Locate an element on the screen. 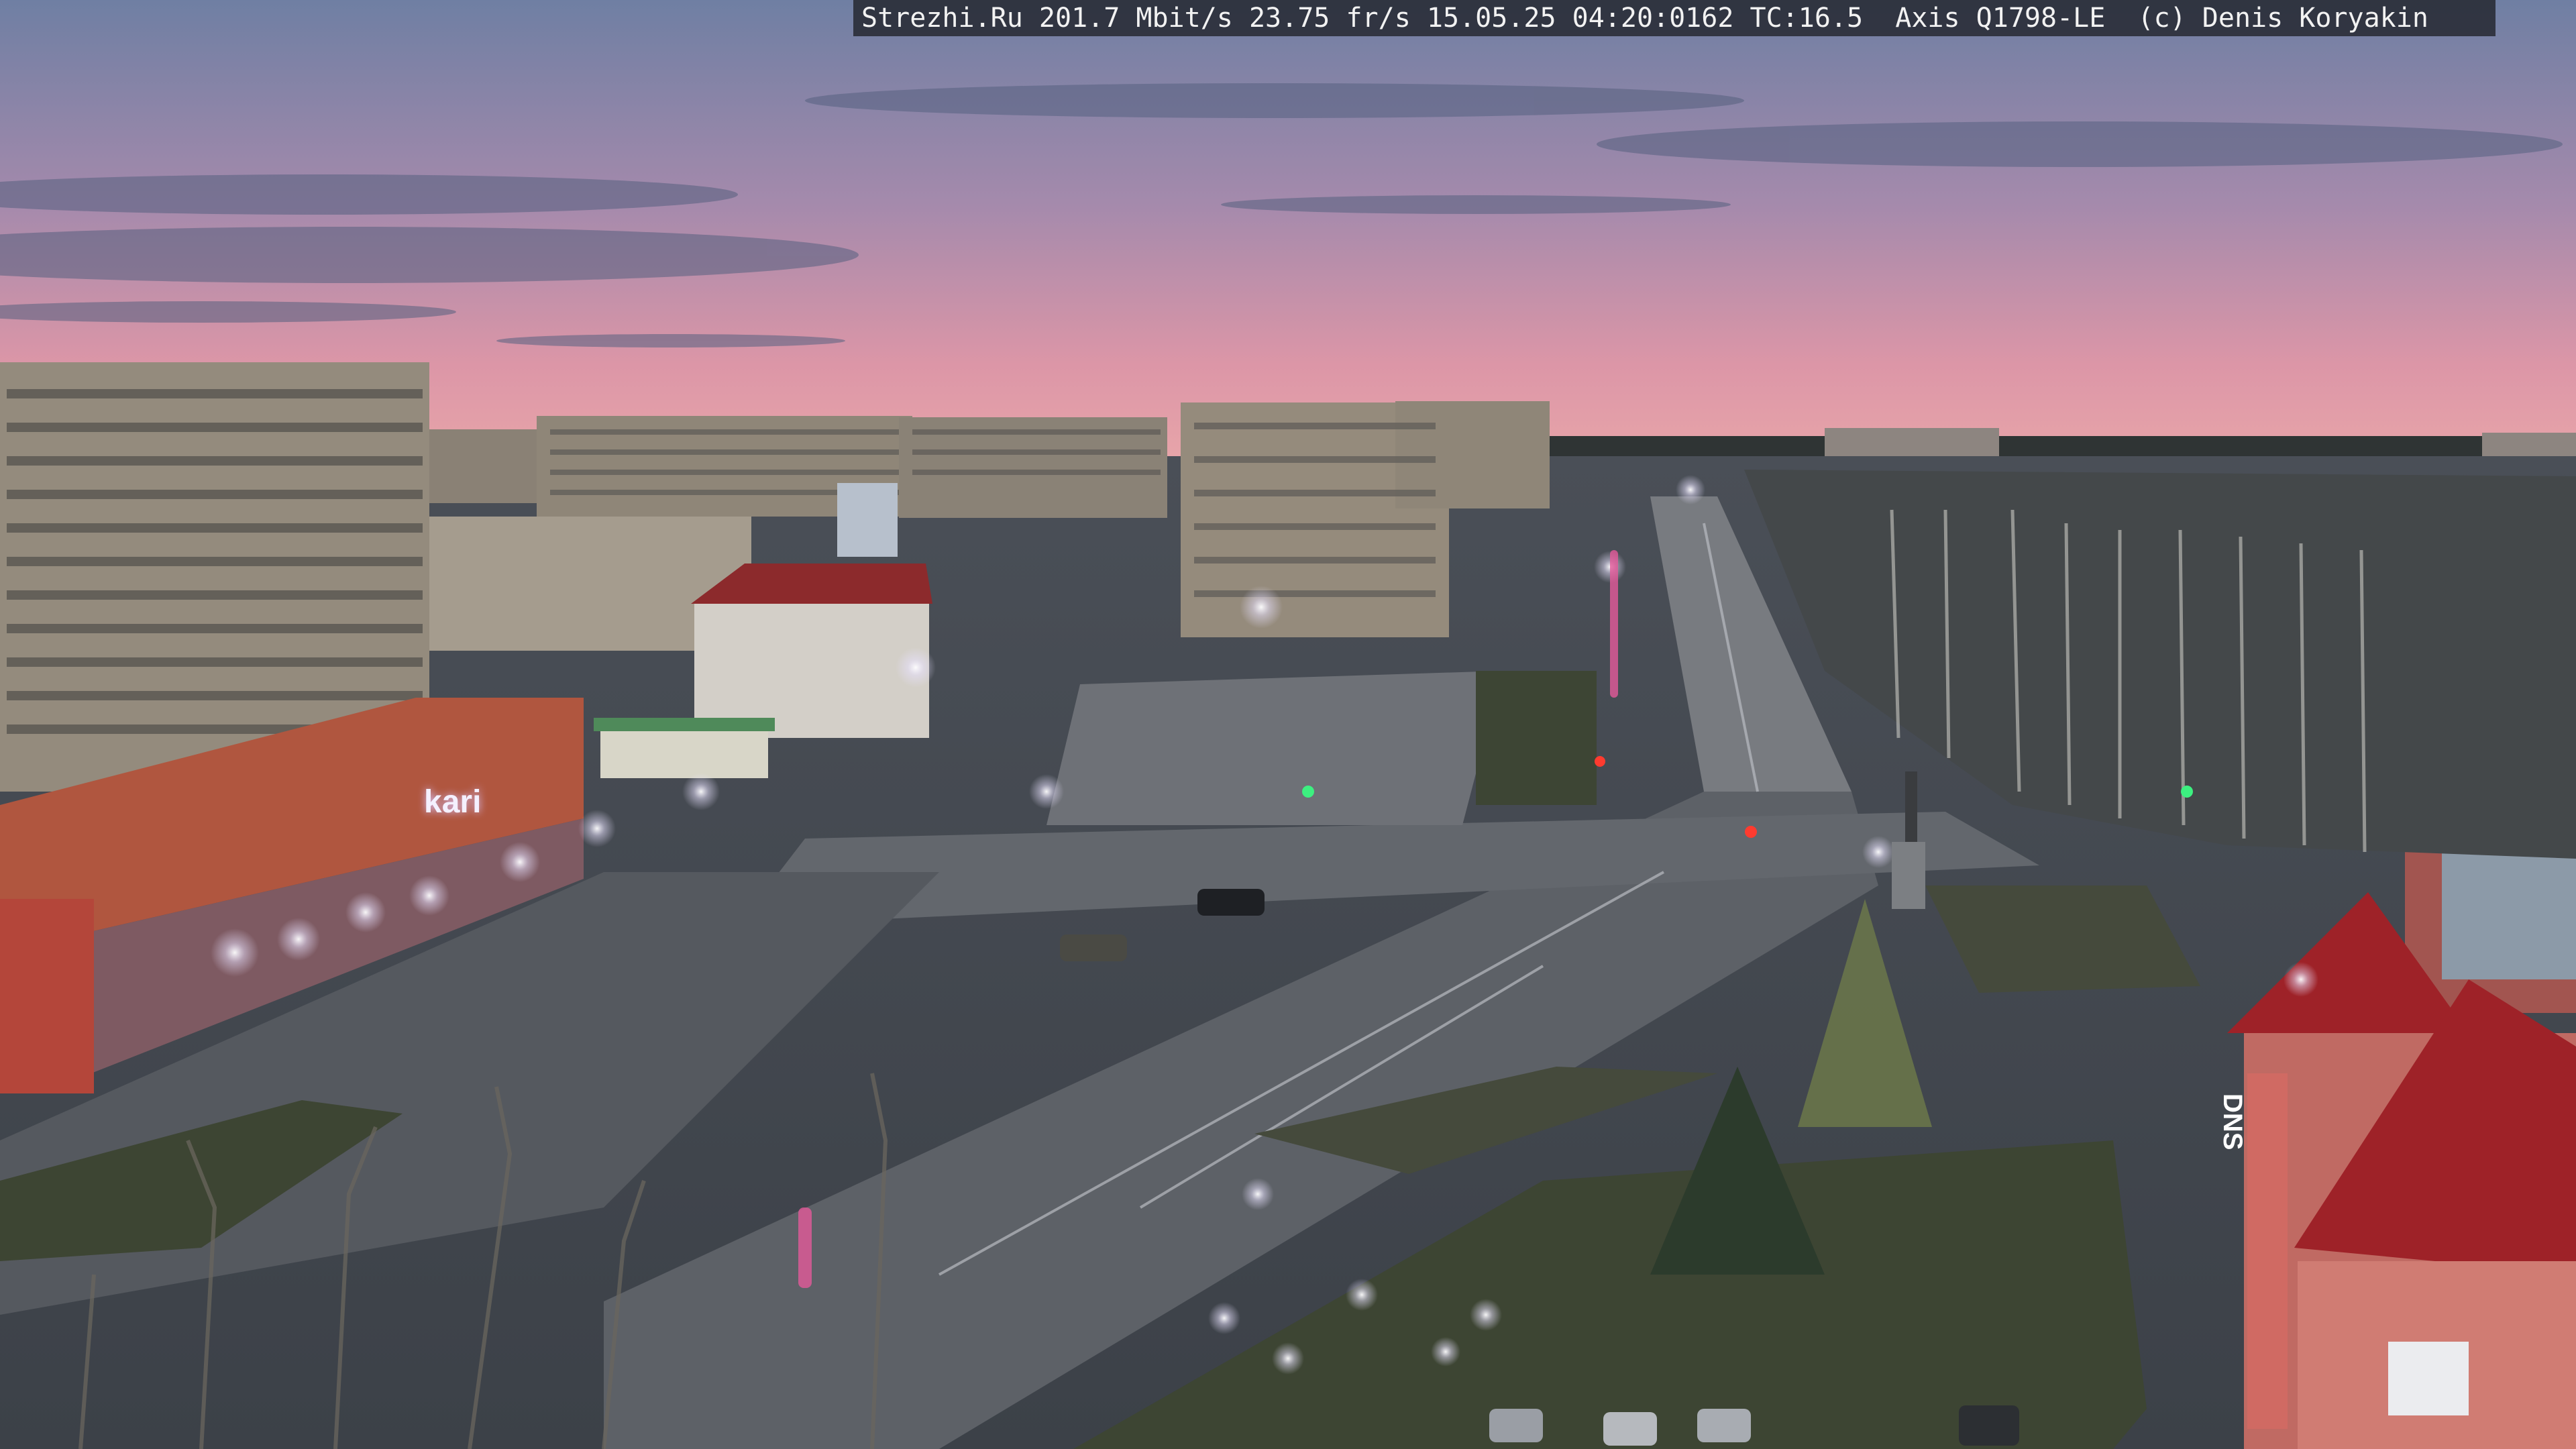 The image size is (2576, 1449). blue-roof-tower is located at coordinates (867, 520).